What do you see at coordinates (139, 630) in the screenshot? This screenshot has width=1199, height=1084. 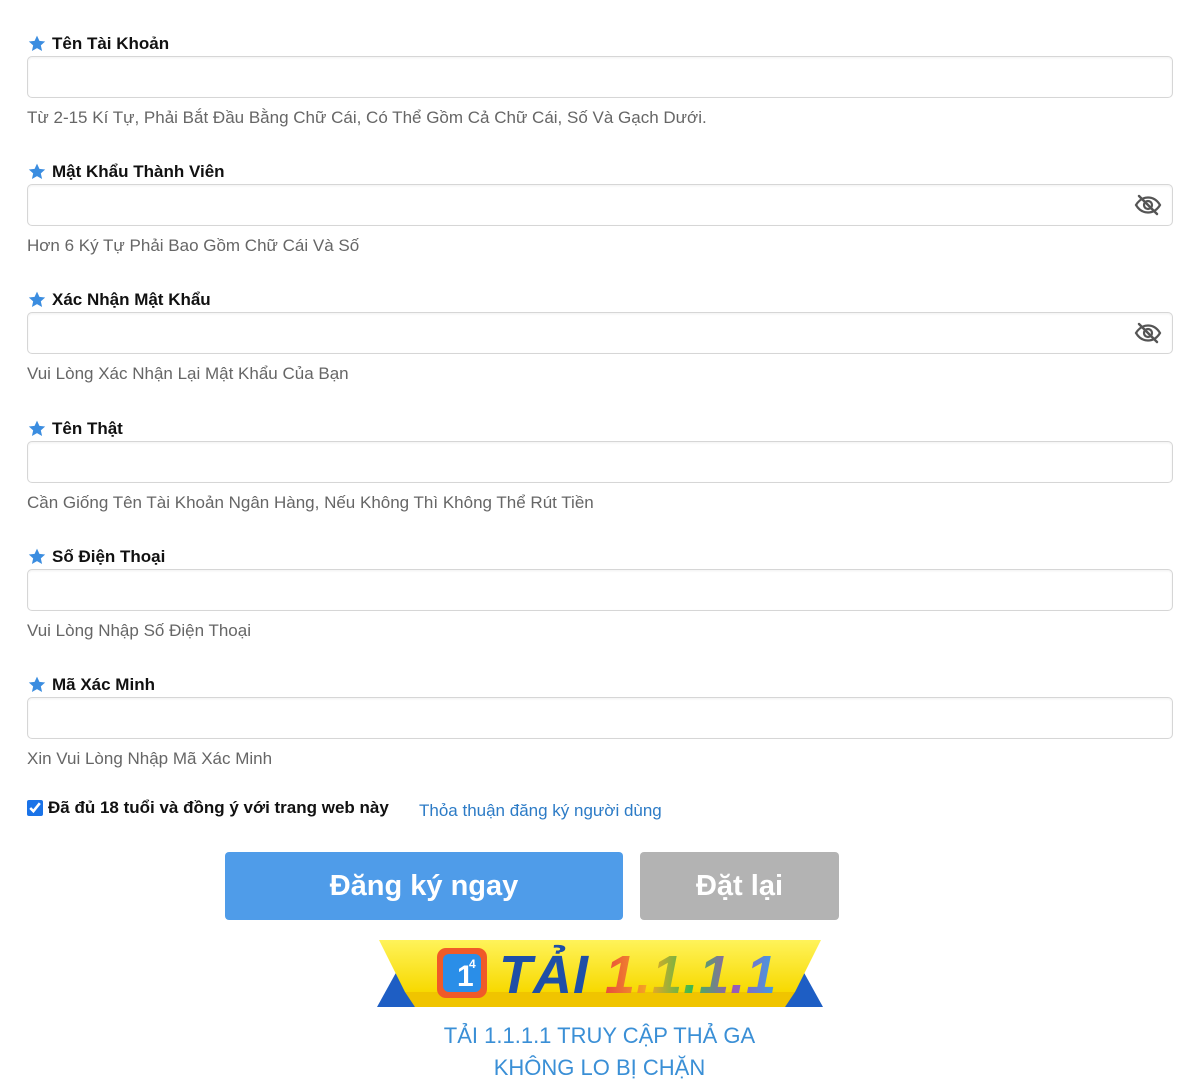 I see `phone-hint: Vui Lòng Nhập Số Điện Thoại` at bounding box center [139, 630].